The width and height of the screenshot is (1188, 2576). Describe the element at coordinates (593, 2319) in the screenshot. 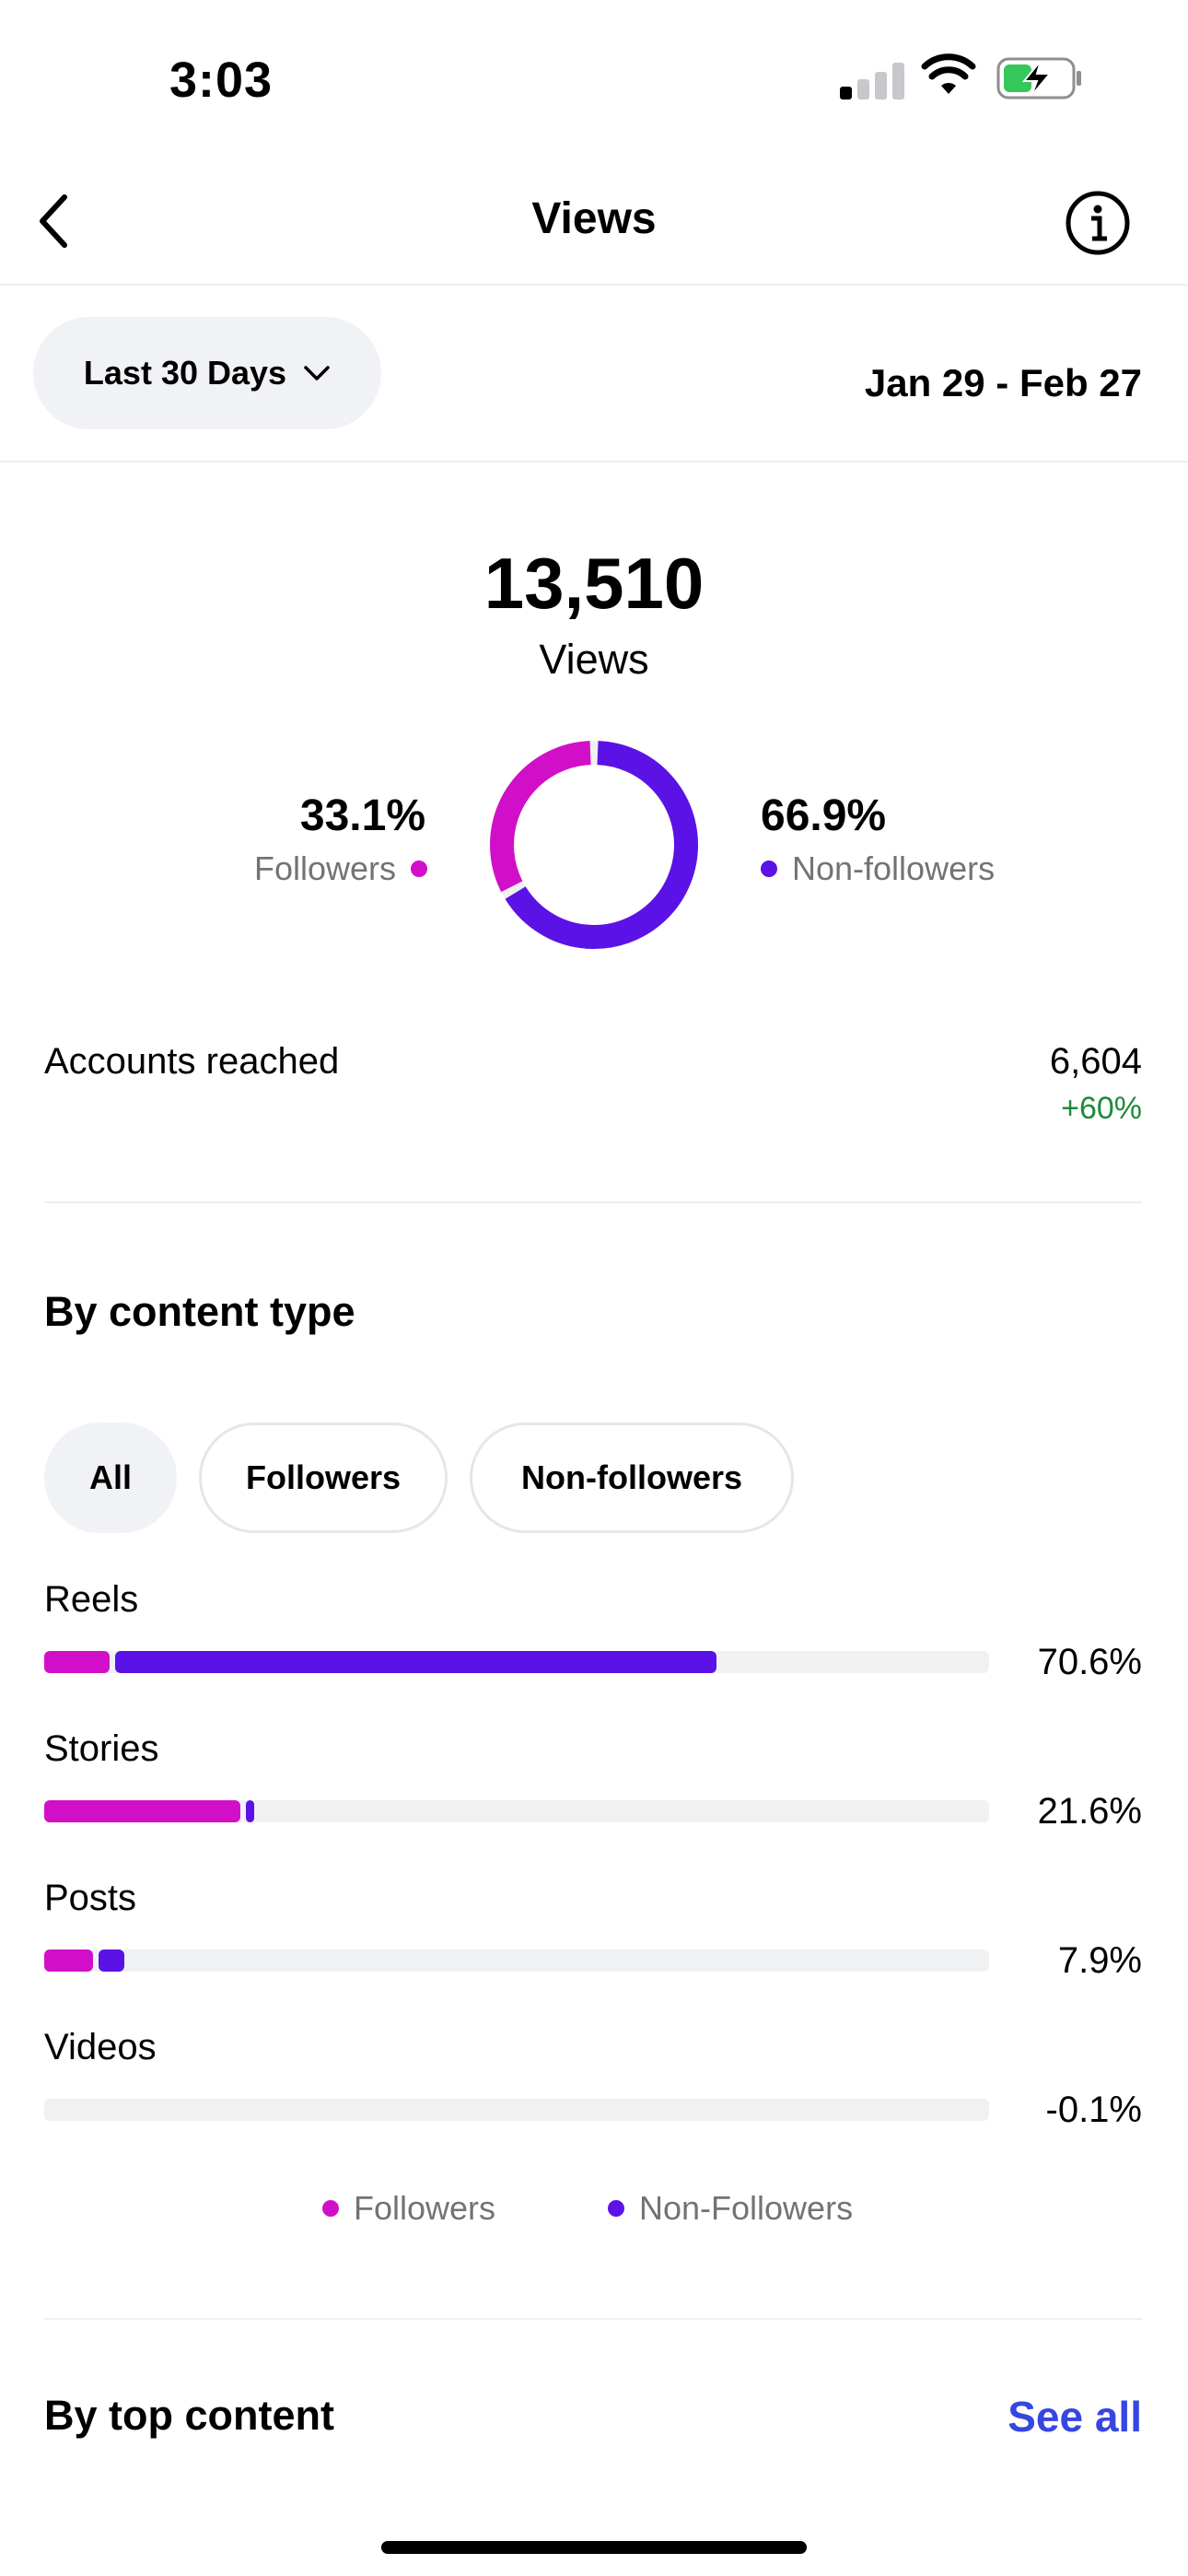

I see `content-type-divider` at that location.